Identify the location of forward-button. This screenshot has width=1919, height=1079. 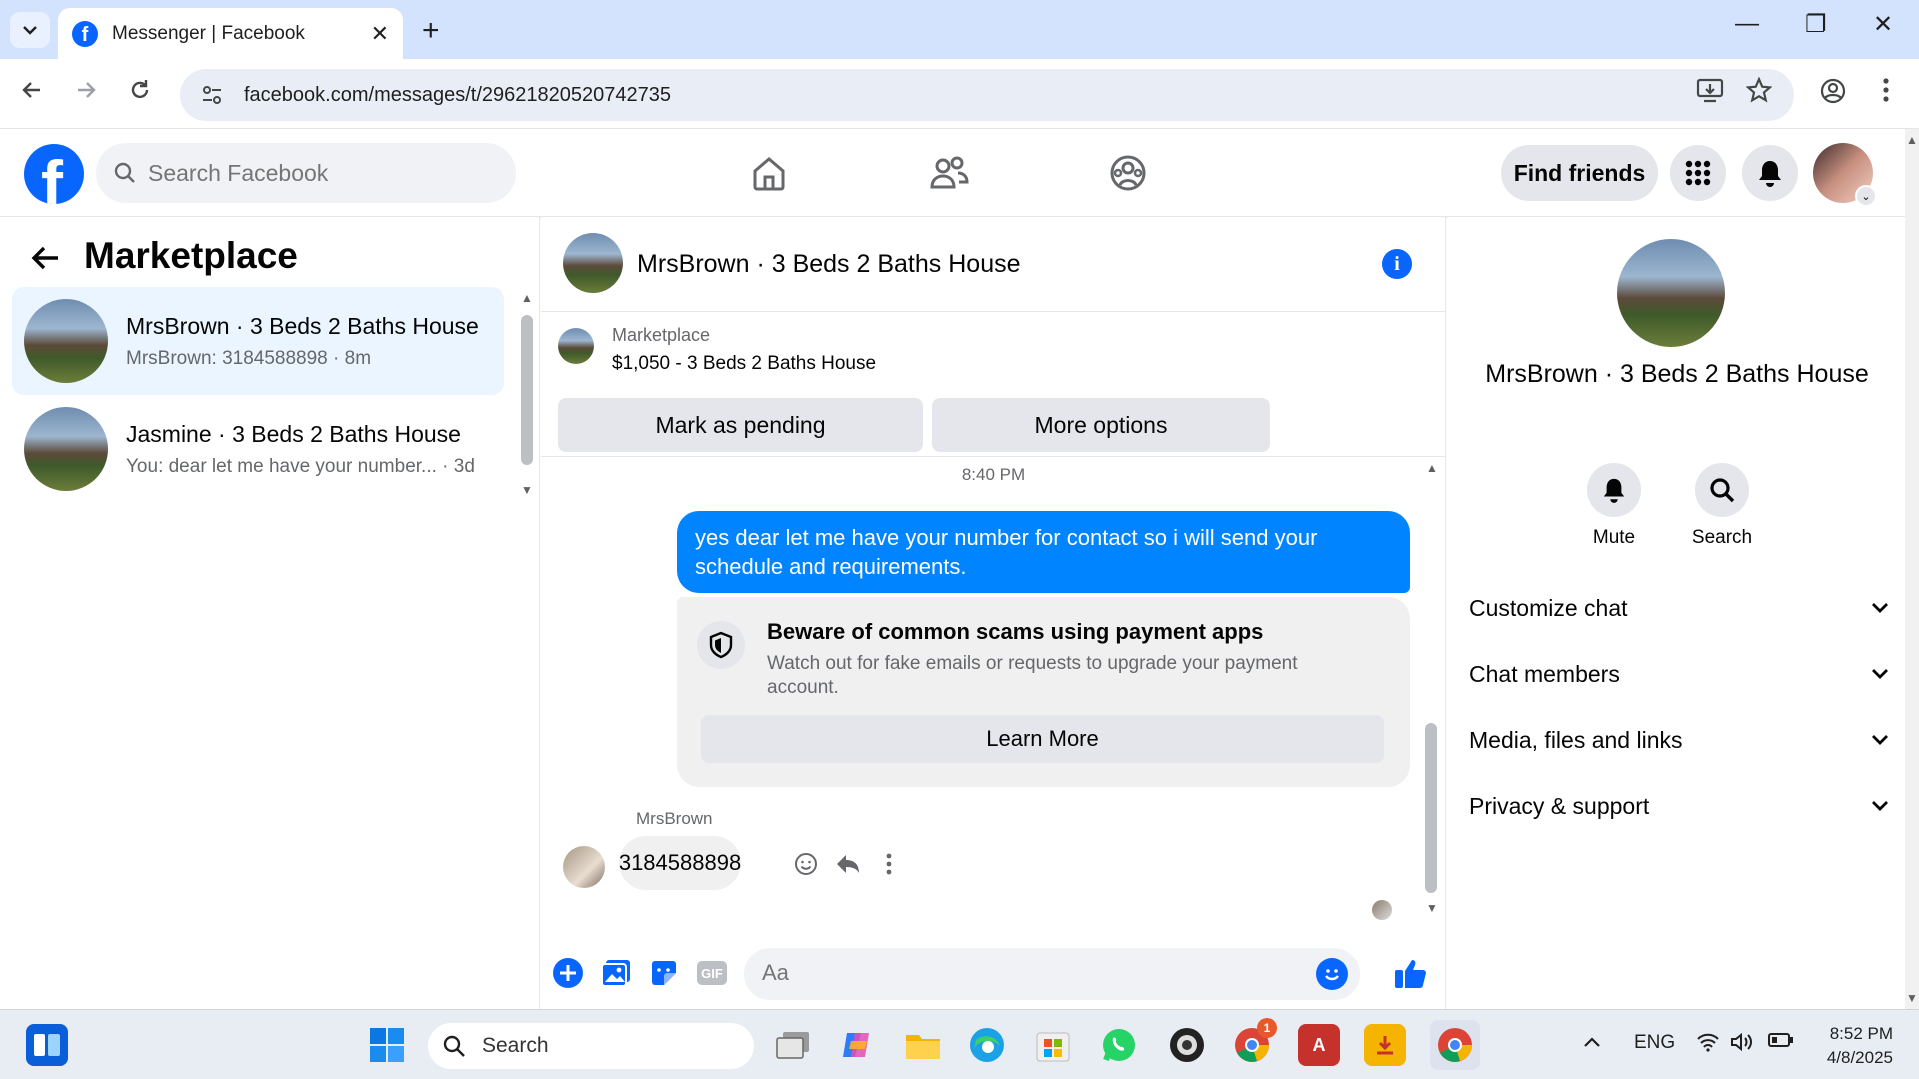
(86, 93).